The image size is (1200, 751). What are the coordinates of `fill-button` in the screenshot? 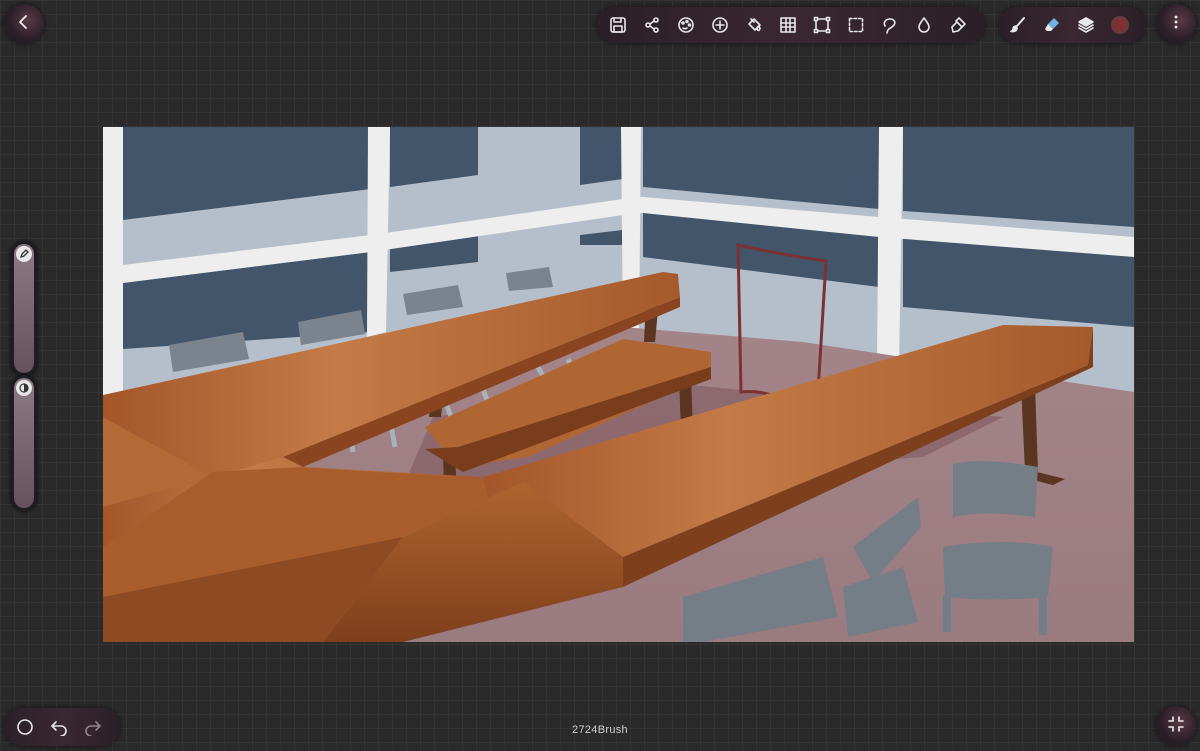 It's located at (754, 25).